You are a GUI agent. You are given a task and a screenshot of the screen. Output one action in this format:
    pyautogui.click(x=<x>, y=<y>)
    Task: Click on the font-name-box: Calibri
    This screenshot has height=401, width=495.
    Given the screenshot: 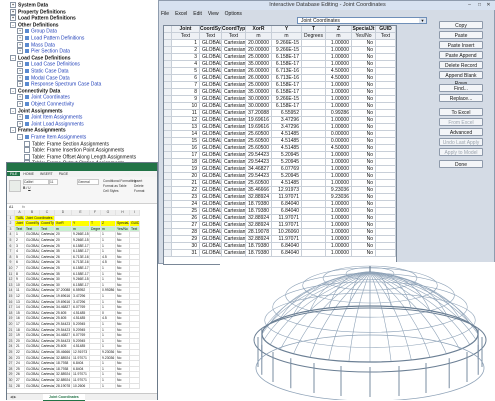 What is the action you would take?
    pyautogui.click(x=36, y=182)
    